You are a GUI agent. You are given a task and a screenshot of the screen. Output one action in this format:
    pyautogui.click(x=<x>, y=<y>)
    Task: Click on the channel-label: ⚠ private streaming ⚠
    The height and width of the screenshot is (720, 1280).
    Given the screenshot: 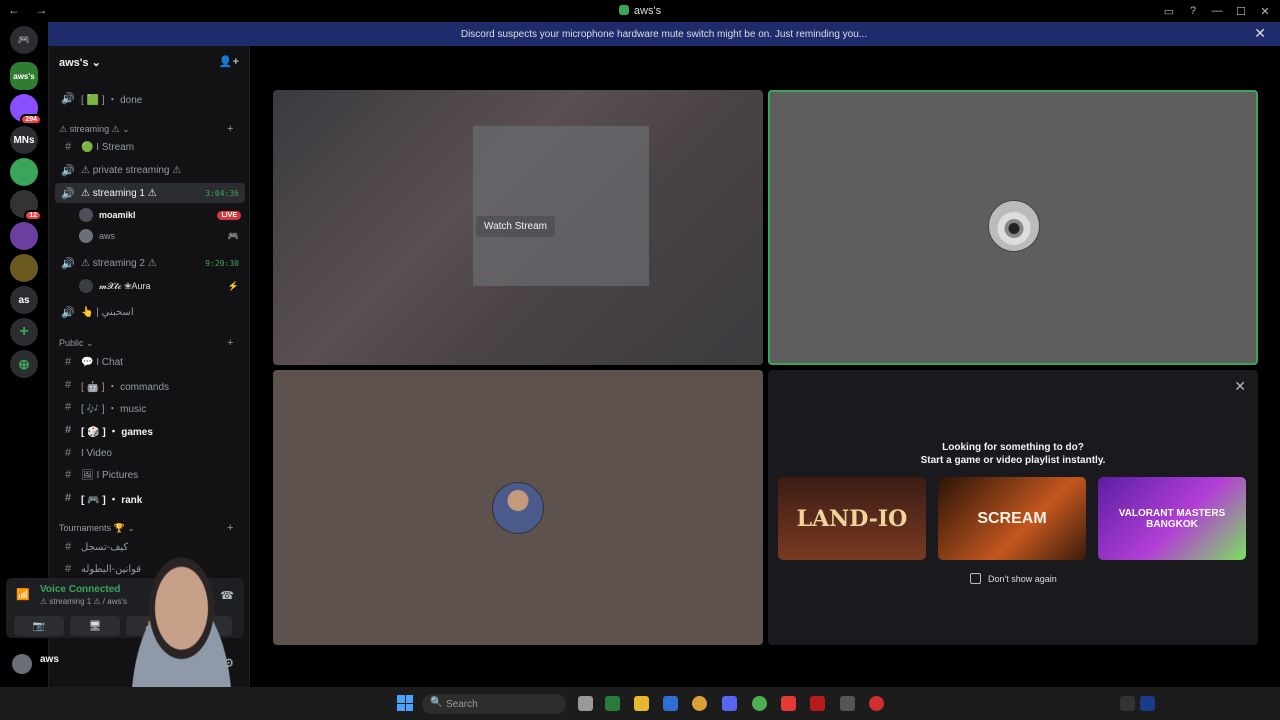 What is the action you would take?
    pyautogui.click(x=131, y=170)
    